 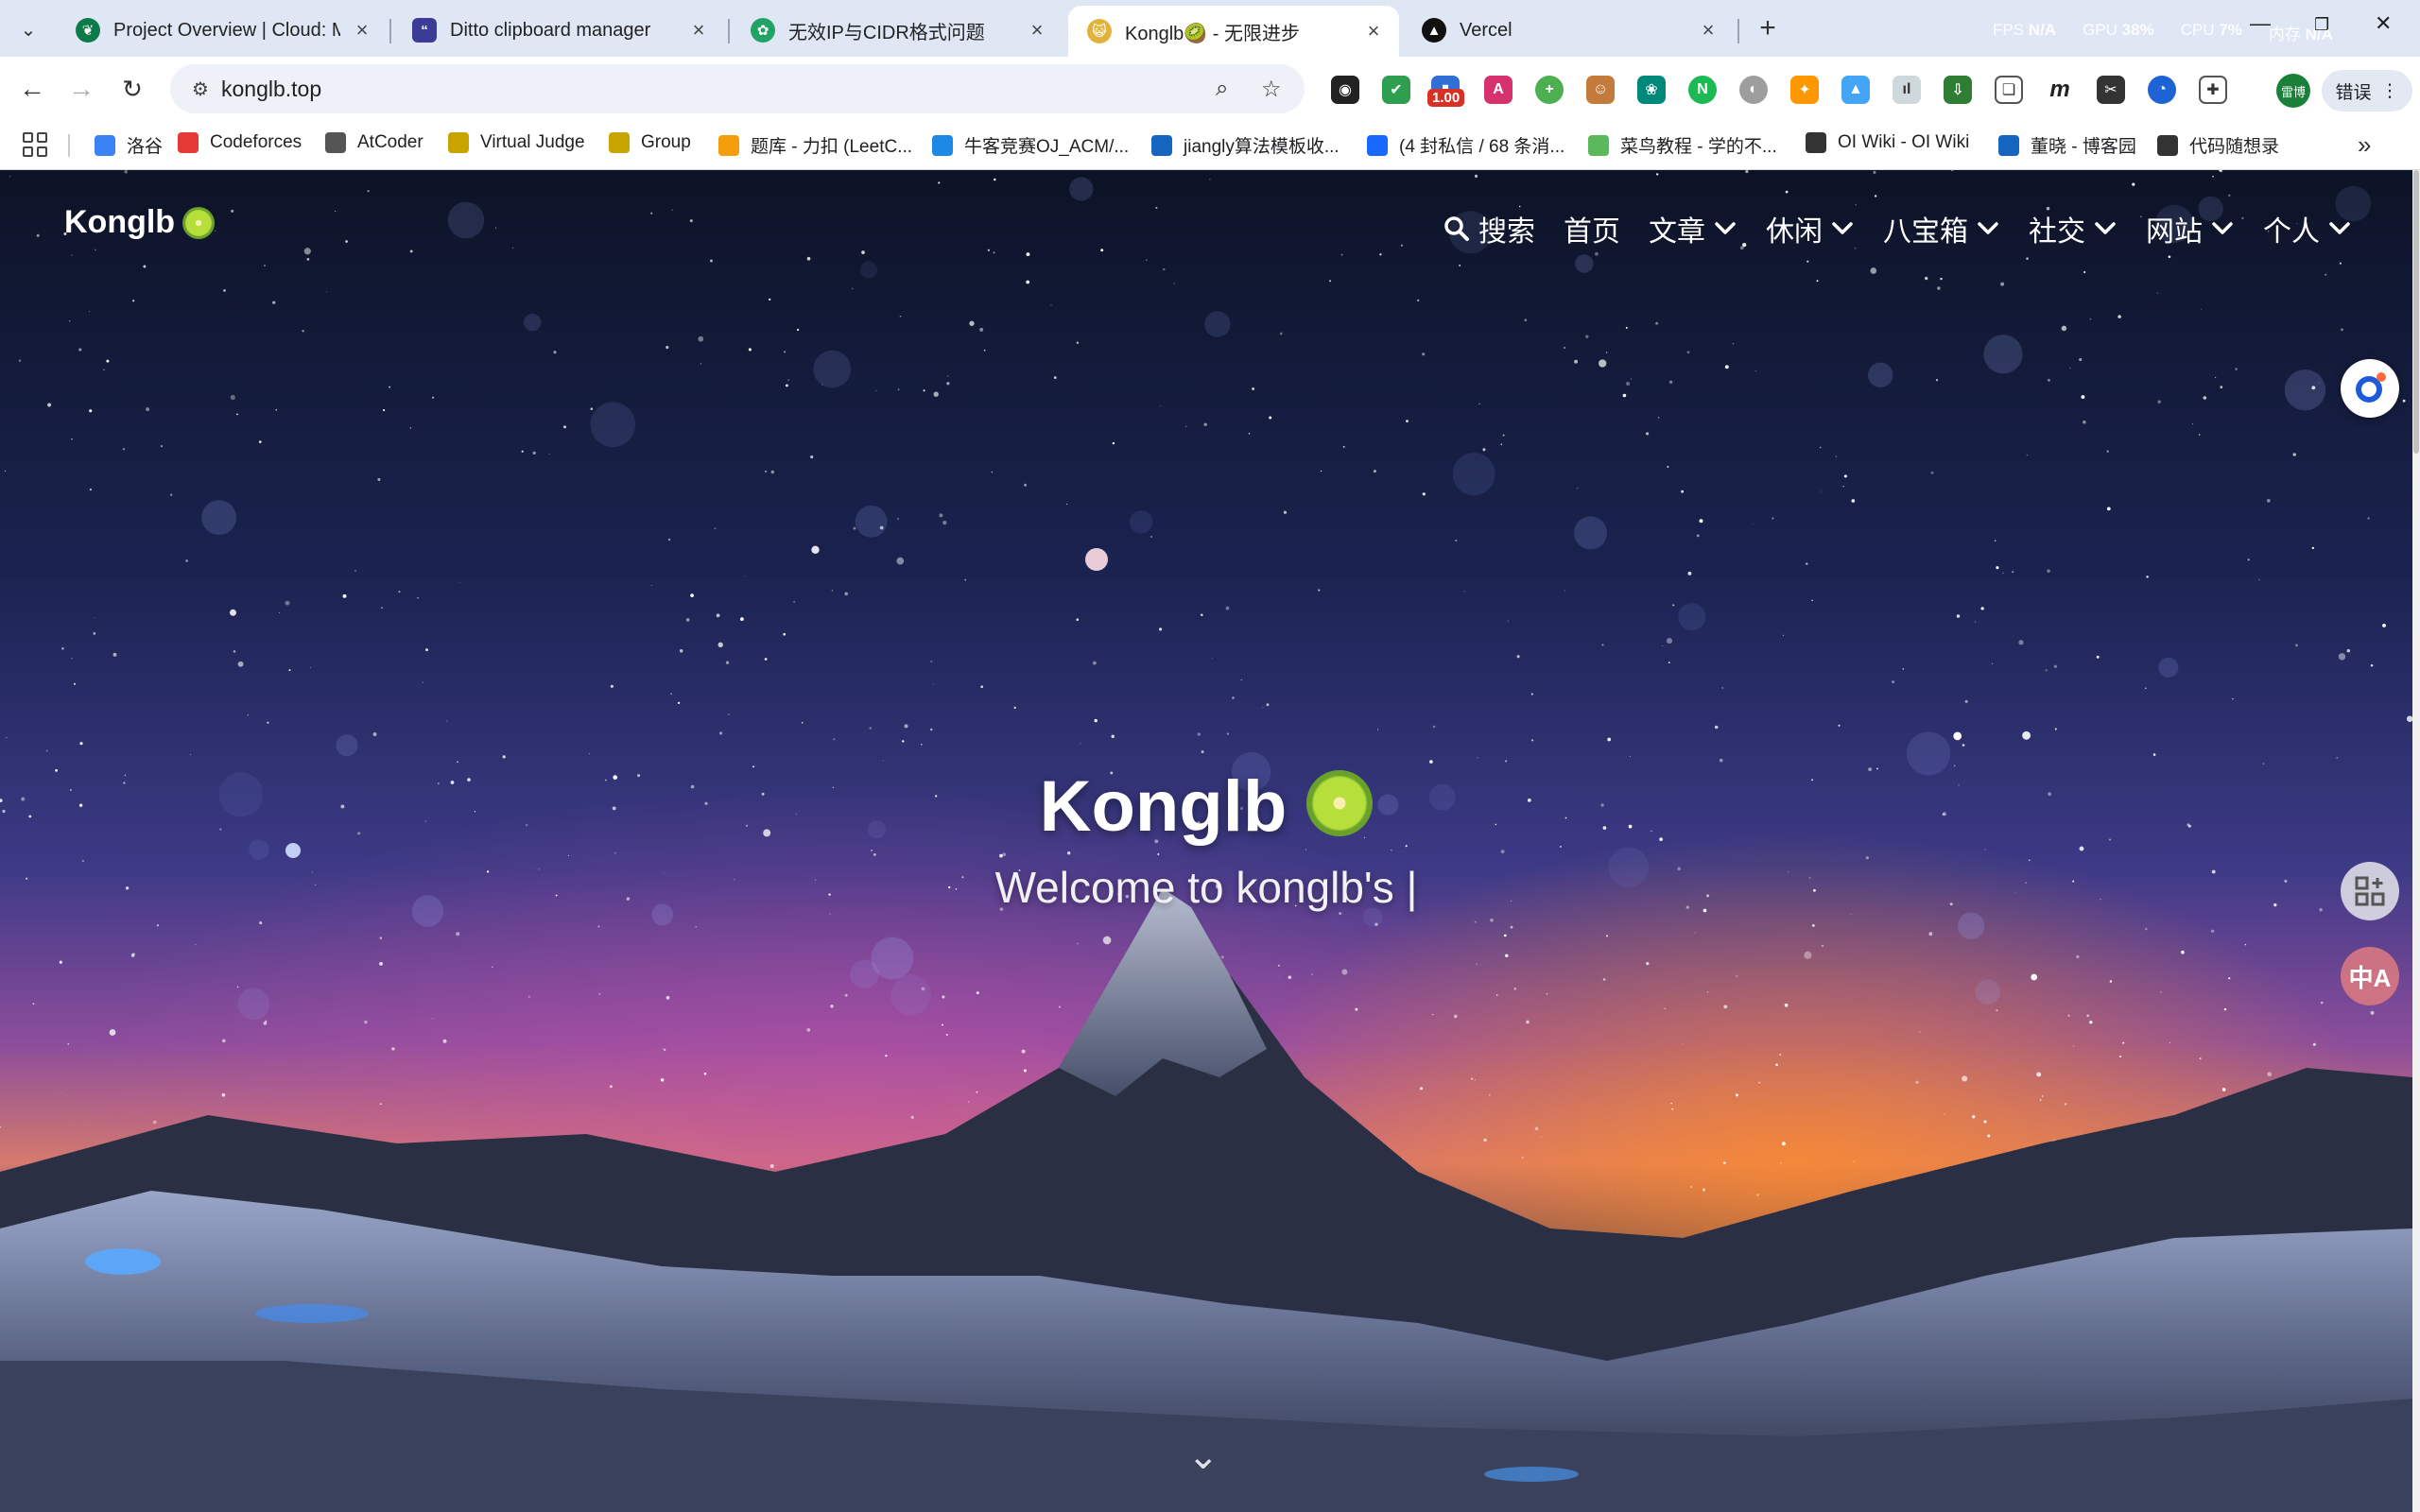 What do you see at coordinates (2218, 145) in the screenshot?
I see `bookmark-item: 代码随想录` at bounding box center [2218, 145].